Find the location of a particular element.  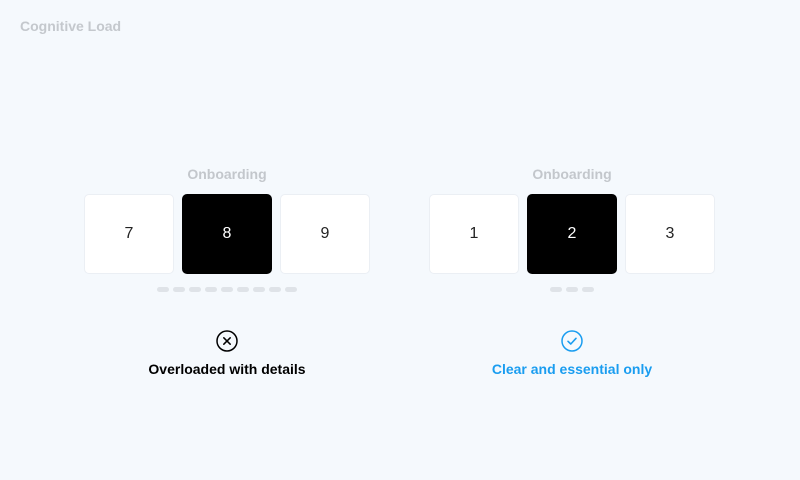

status-label: Clear and essential only is located at coordinates (572, 369).